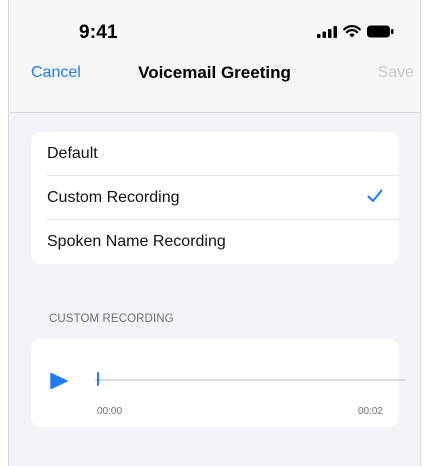  What do you see at coordinates (380, 34) in the screenshot?
I see `battery-icon` at bounding box center [380, 34].